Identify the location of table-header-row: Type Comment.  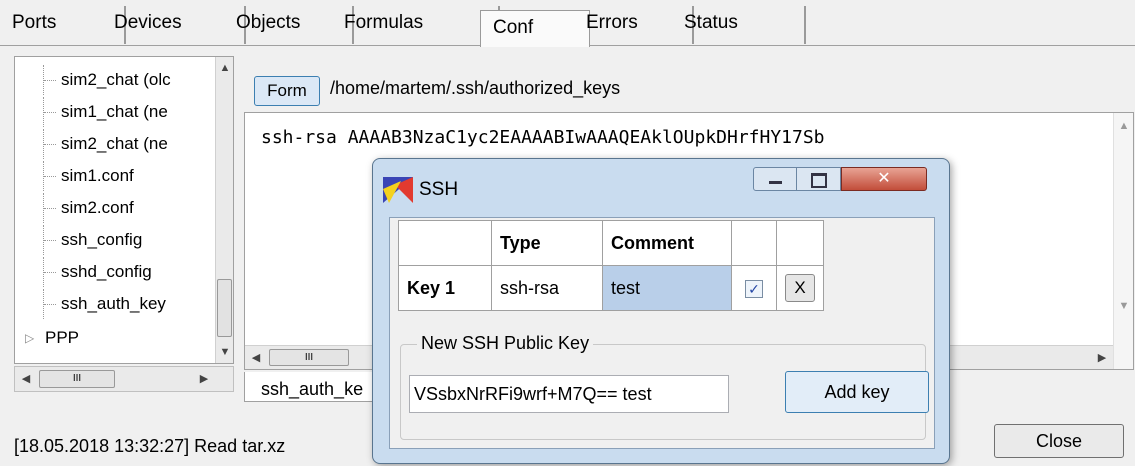
(611, 243).